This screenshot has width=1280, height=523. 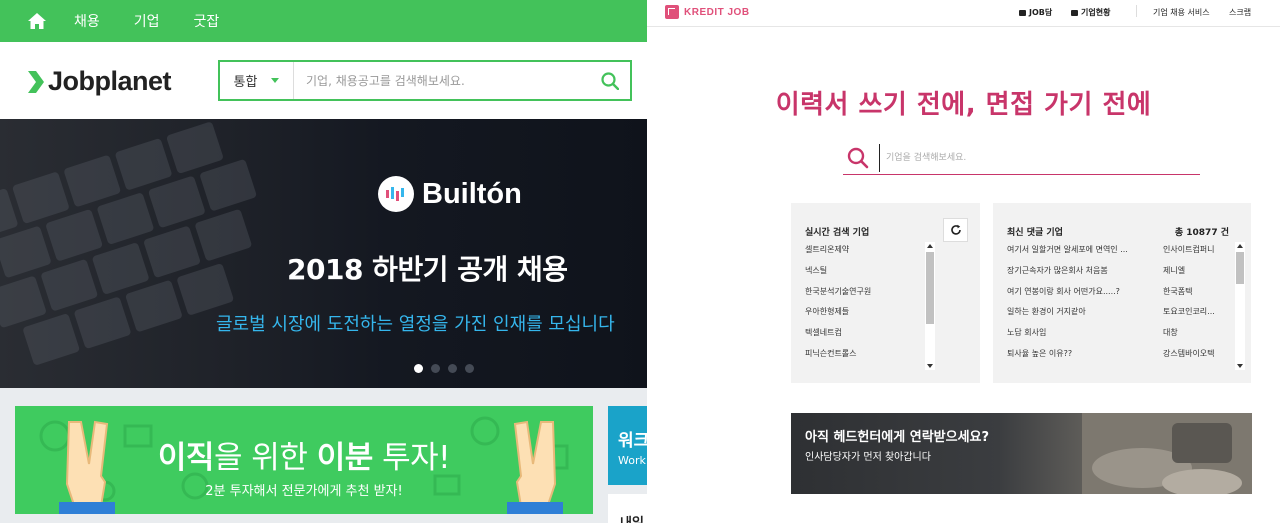 What do you see at coordinates (1117, 275) in the screenshot?
I see `comment-row: 장기근속자가 많은회사 처음봄 제니엘` at bounding box center [1117, 275].